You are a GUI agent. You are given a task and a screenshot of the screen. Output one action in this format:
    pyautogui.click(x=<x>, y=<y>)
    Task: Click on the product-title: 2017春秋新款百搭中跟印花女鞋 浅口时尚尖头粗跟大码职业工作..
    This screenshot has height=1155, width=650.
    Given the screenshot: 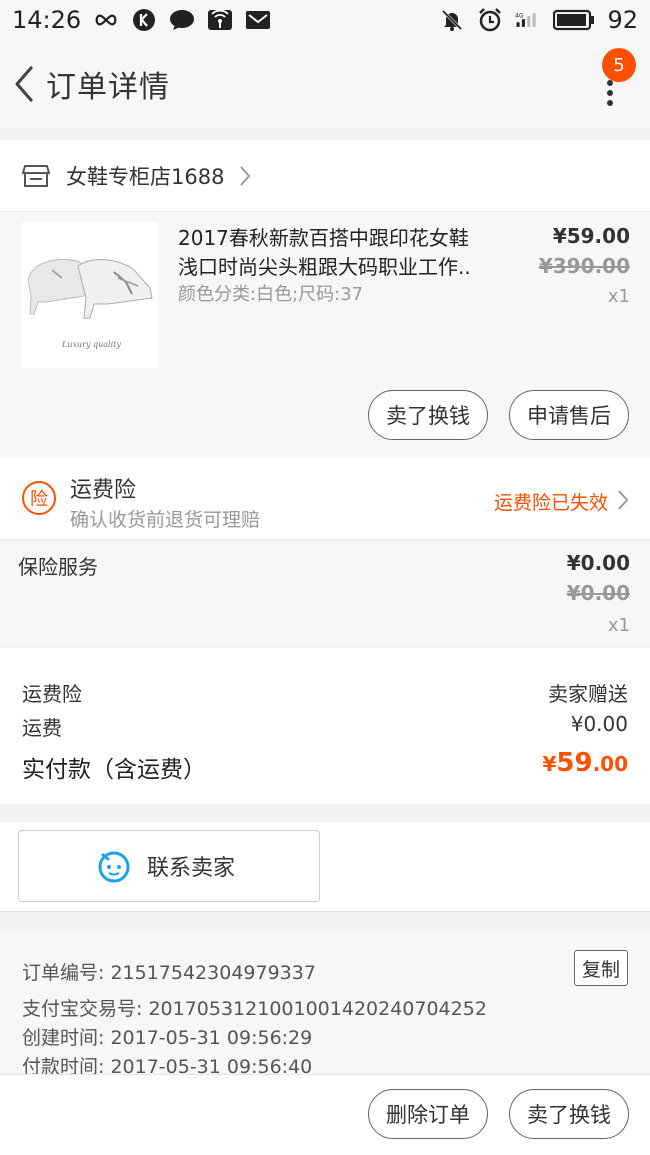 What is the action you would take?
    pyautogui.click(x=324, y=252)
    